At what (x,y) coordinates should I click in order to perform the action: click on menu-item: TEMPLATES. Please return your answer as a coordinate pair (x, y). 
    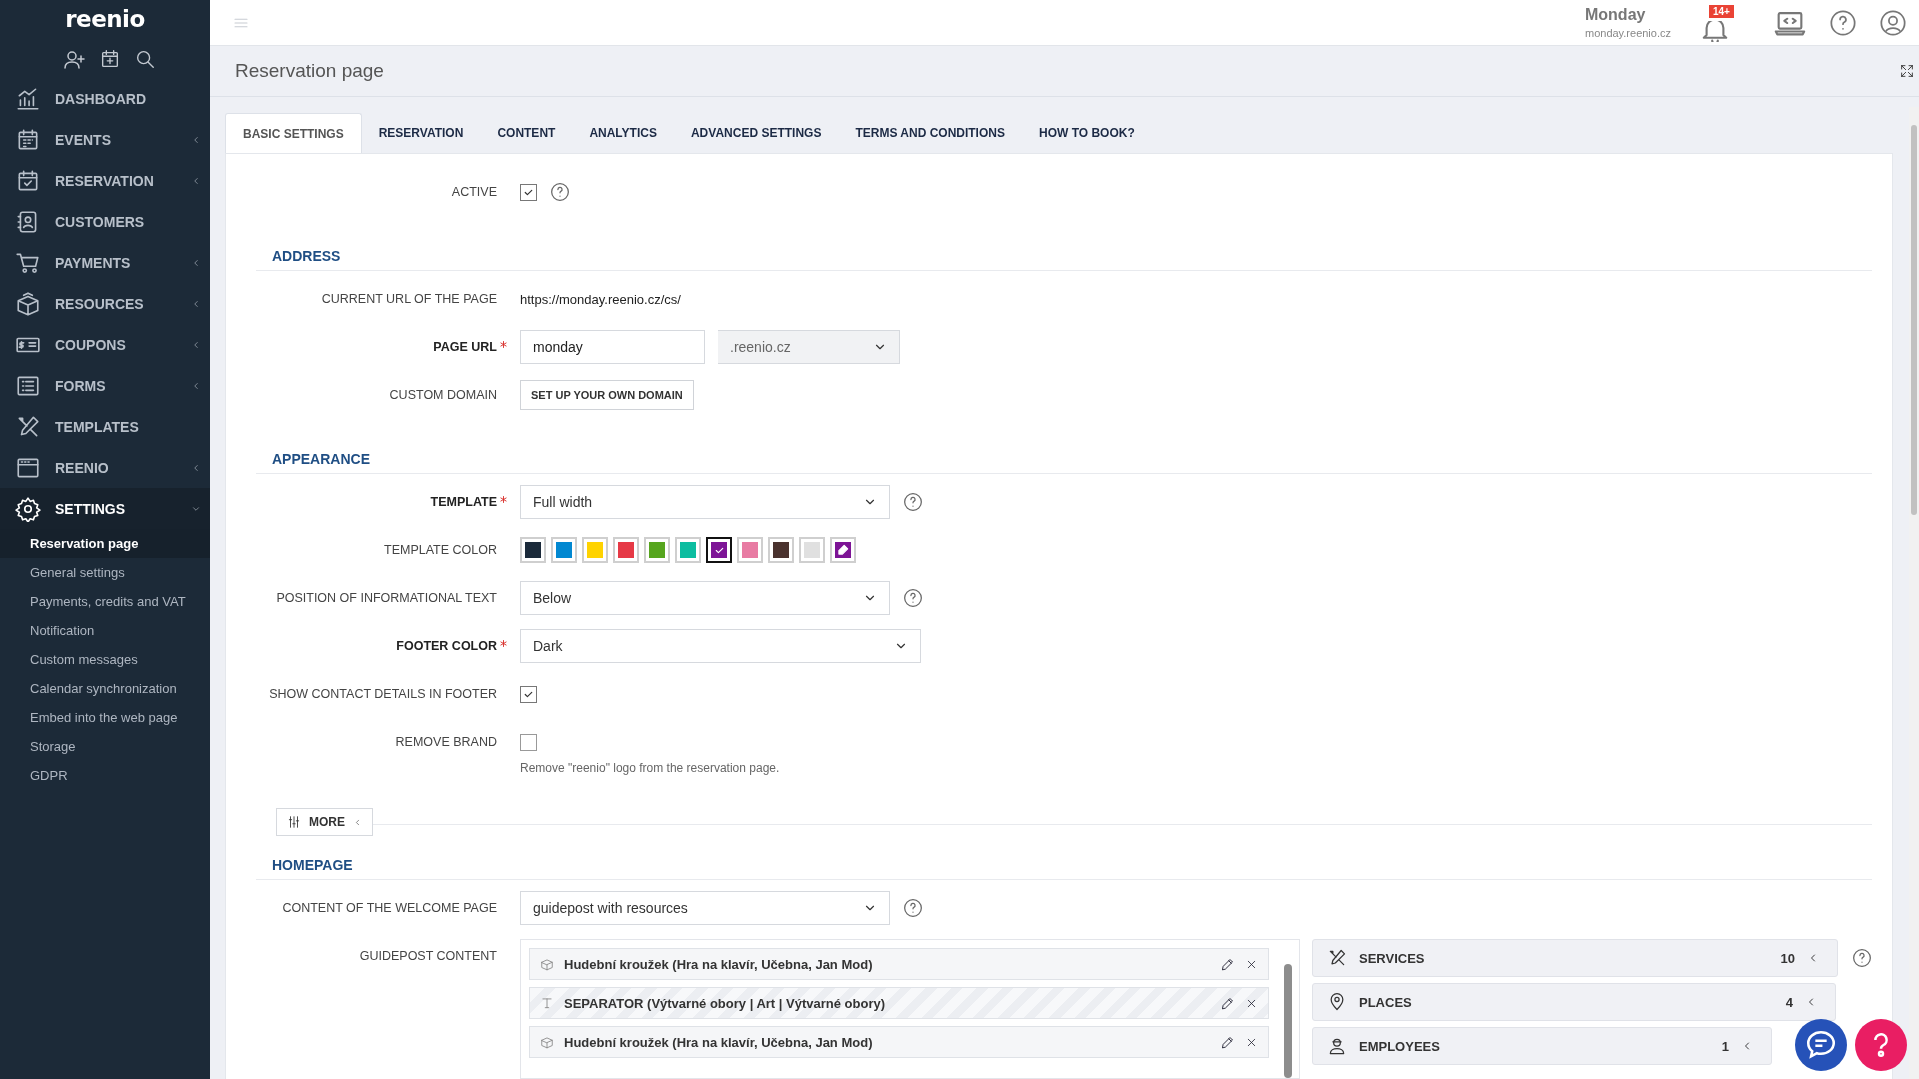
    Looking at the image, I should click on (105, 426).